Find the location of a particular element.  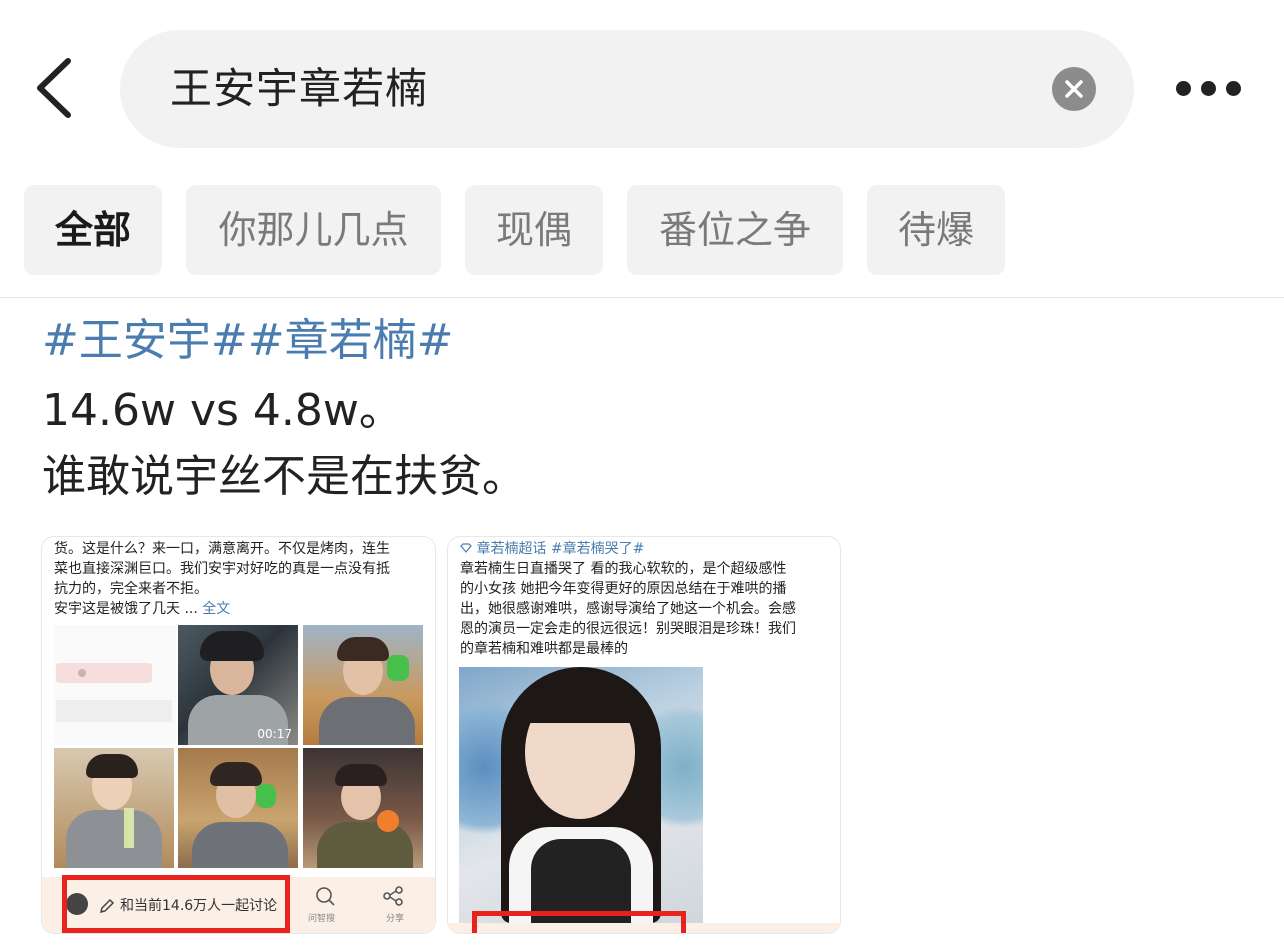

filter-chip-4: 待爆 is located at coordinates (936, 230).